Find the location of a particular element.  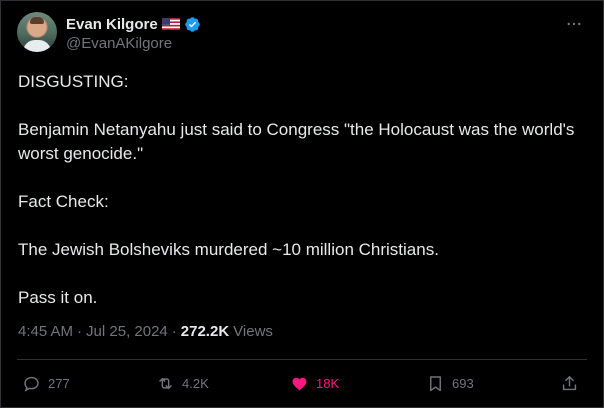

repost-button: 4.2K is located at coordinates (182, 383).